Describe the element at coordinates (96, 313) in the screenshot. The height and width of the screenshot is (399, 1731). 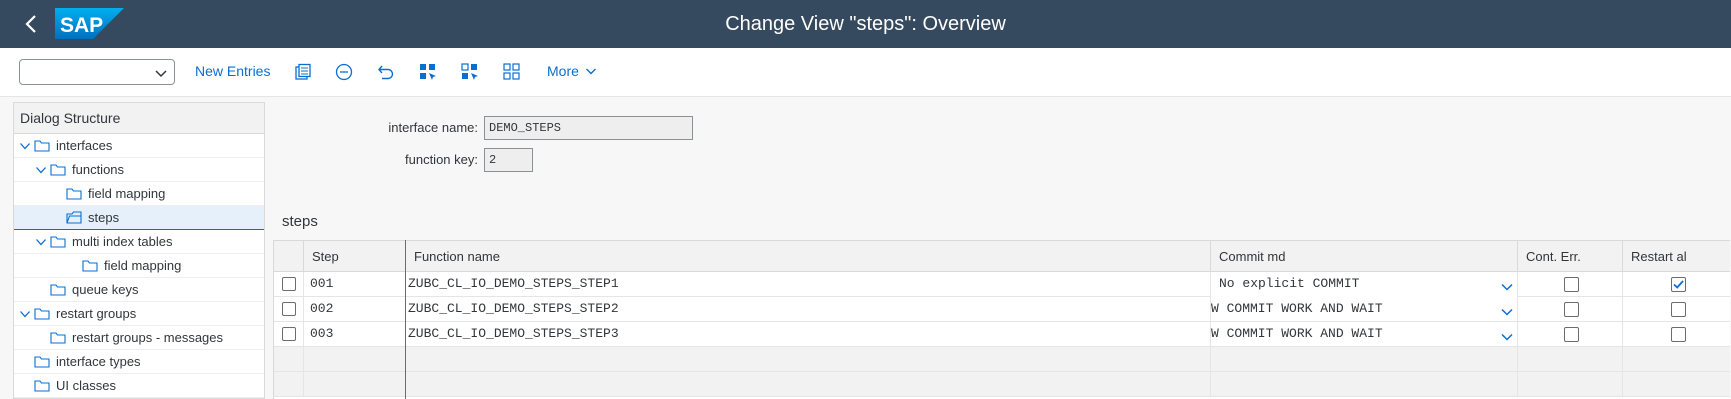
I see `tree-item-label: restart groups` at that location.